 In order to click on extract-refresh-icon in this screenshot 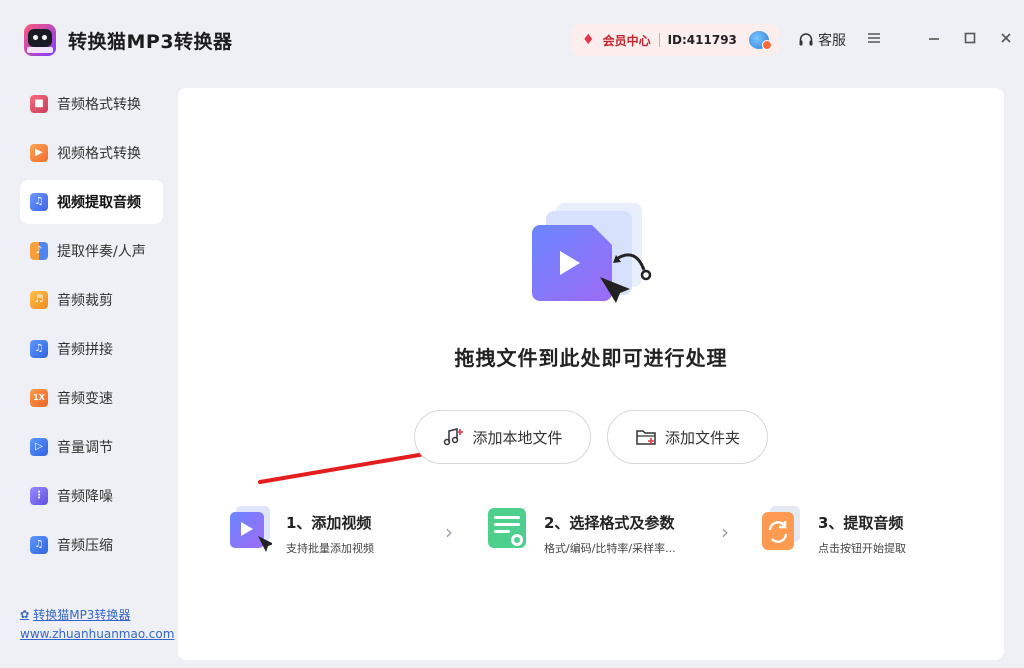, I will do `click(781, 528)`.